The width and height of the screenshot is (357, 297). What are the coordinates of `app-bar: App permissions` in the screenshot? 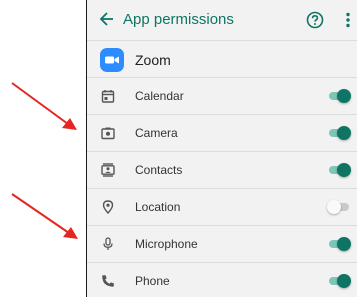 It's located at (222, 20).